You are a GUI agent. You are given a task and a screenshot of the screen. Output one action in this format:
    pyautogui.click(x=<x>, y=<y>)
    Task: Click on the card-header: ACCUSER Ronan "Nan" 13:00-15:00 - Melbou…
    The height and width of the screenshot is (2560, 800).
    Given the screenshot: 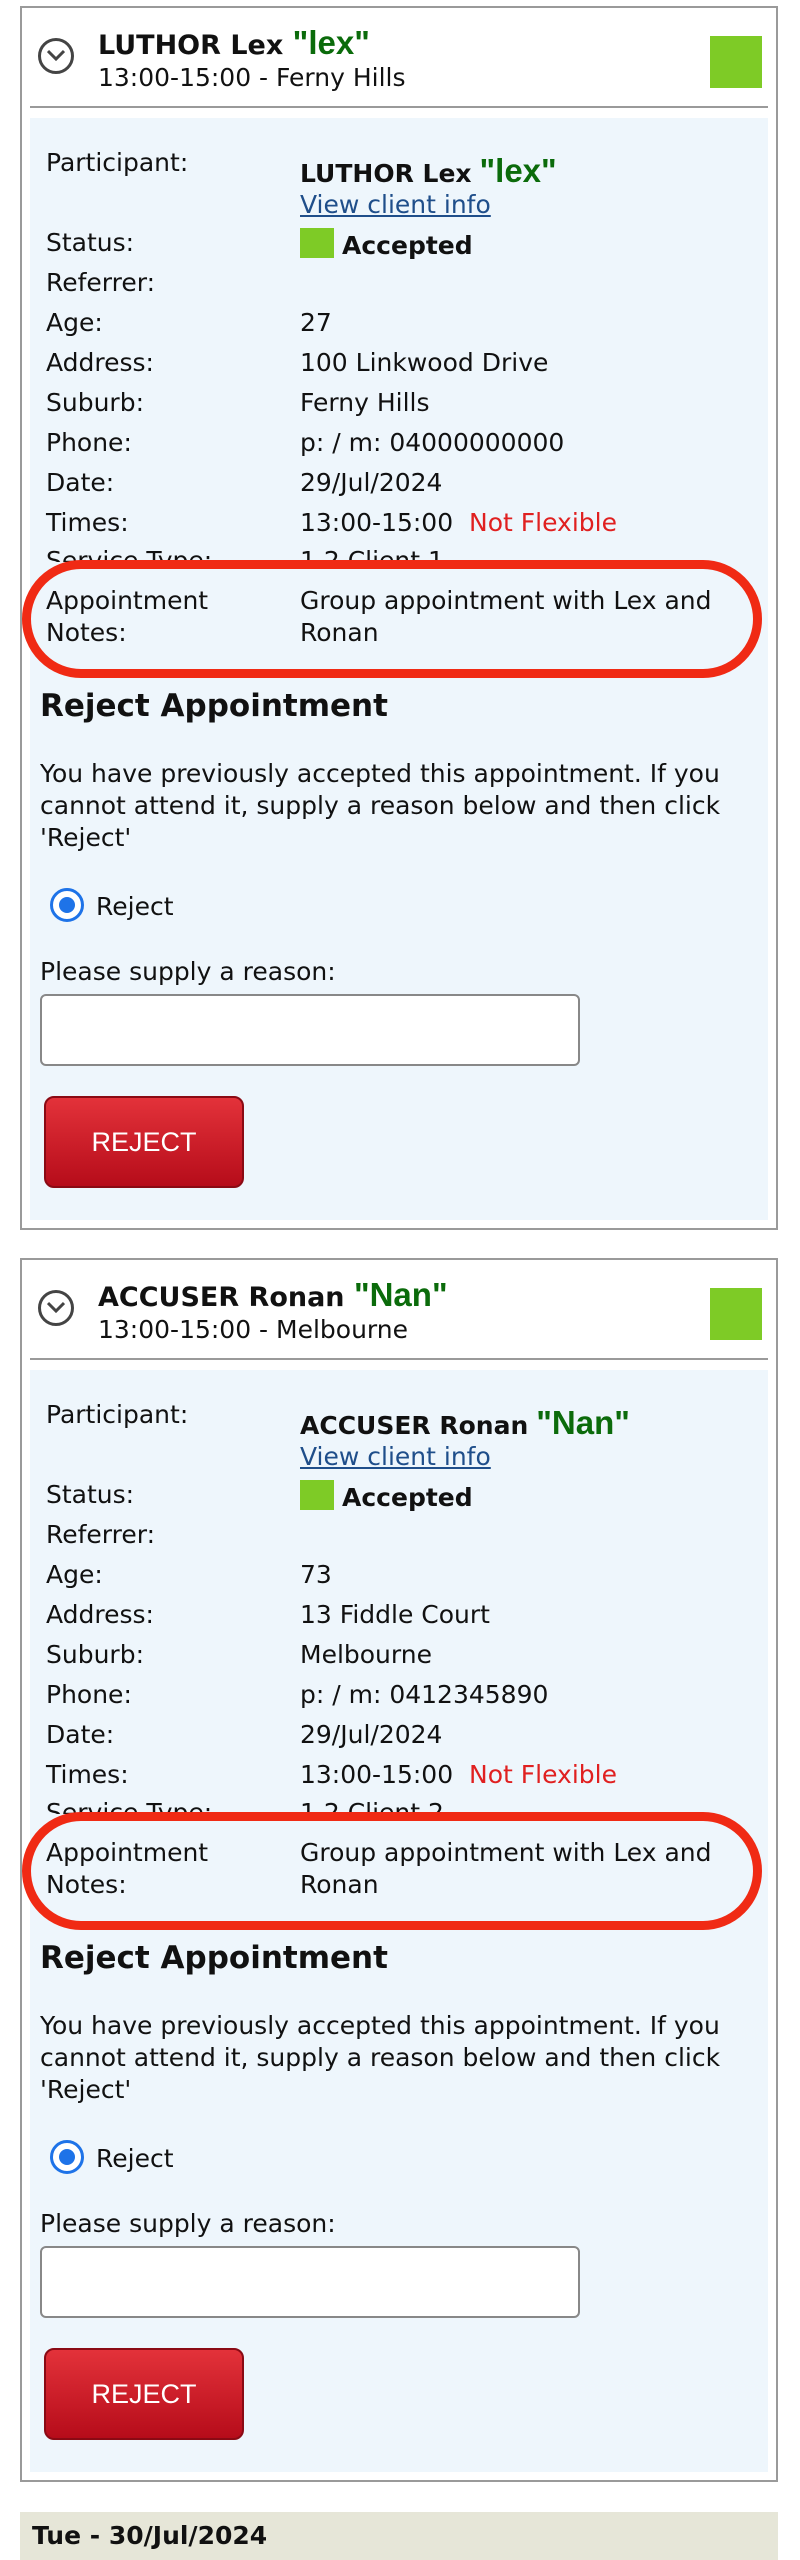 What is the action you would take?
    pyautogui.click(x=399, y=1310)
    